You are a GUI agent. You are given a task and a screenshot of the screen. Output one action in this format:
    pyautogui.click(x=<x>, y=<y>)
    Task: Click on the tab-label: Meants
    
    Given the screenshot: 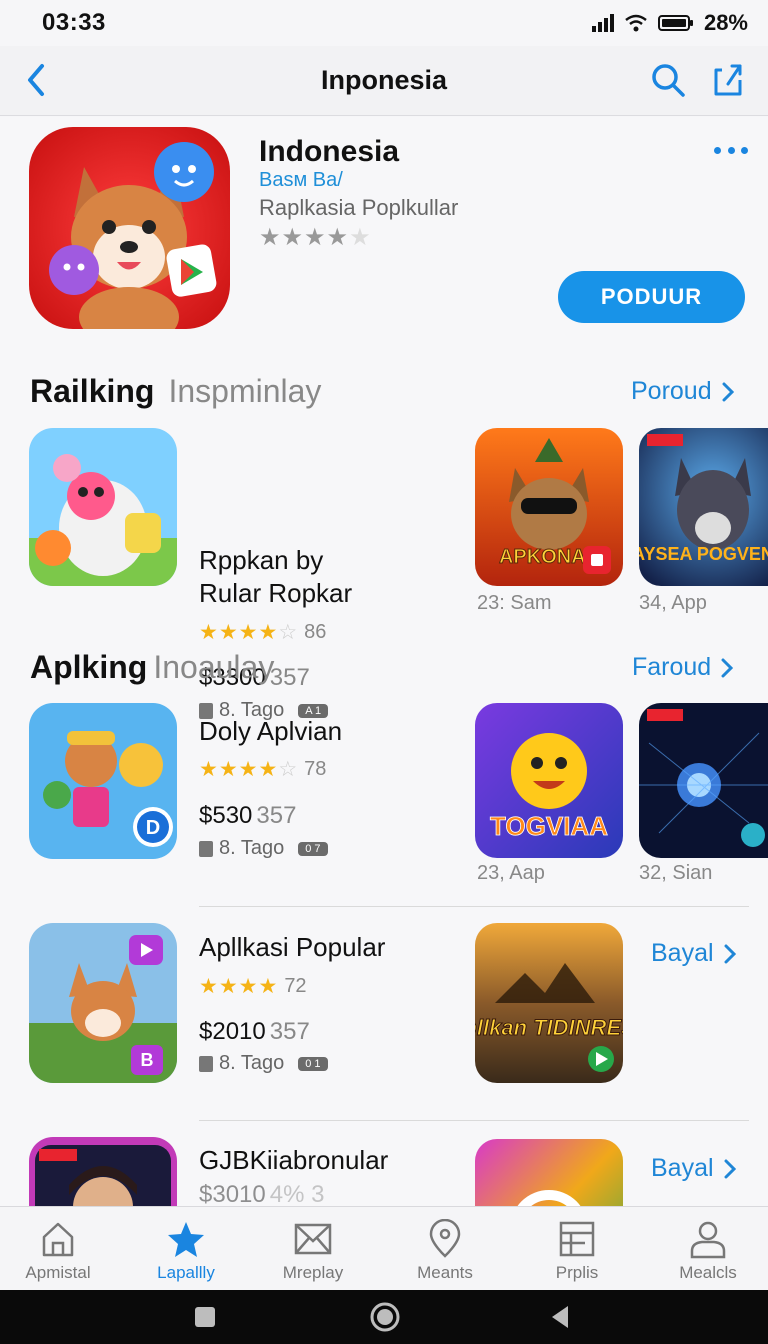 What is the action you would take?
    pyautogui.click(x=445, y=1272)
    